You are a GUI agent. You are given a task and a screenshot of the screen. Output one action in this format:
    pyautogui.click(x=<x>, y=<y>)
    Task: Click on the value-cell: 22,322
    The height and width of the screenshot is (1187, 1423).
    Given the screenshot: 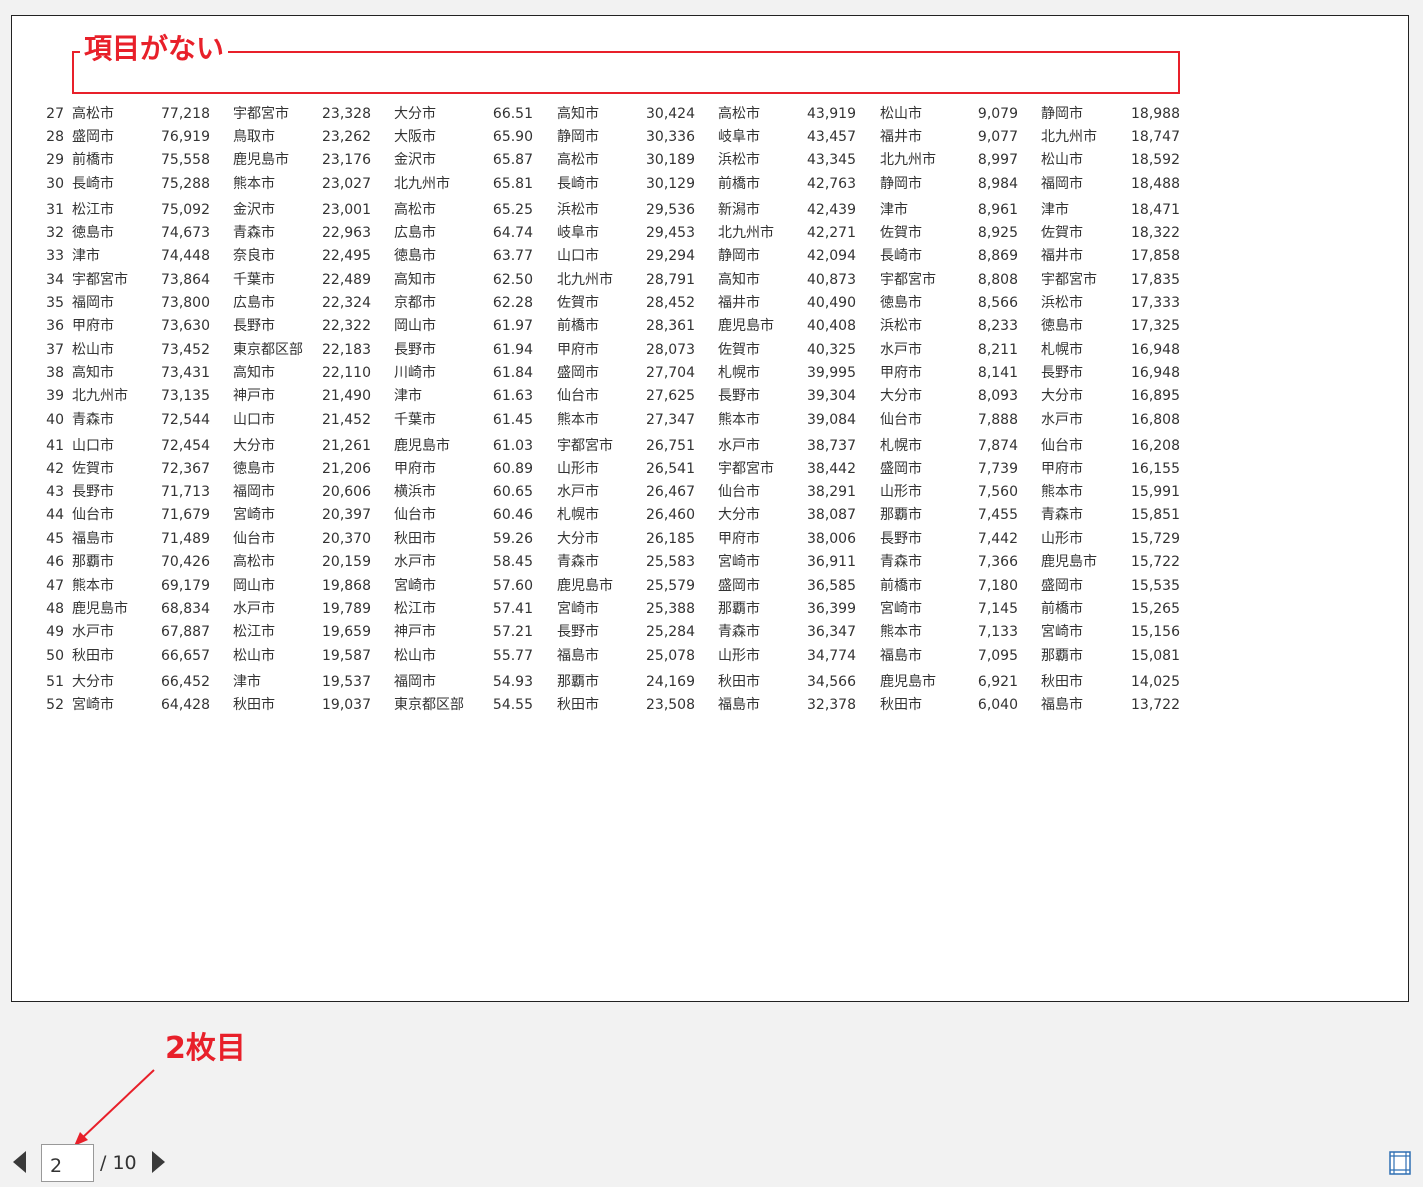 What is the action you would take?
    pyautogui.click(x=346, y=326)
    